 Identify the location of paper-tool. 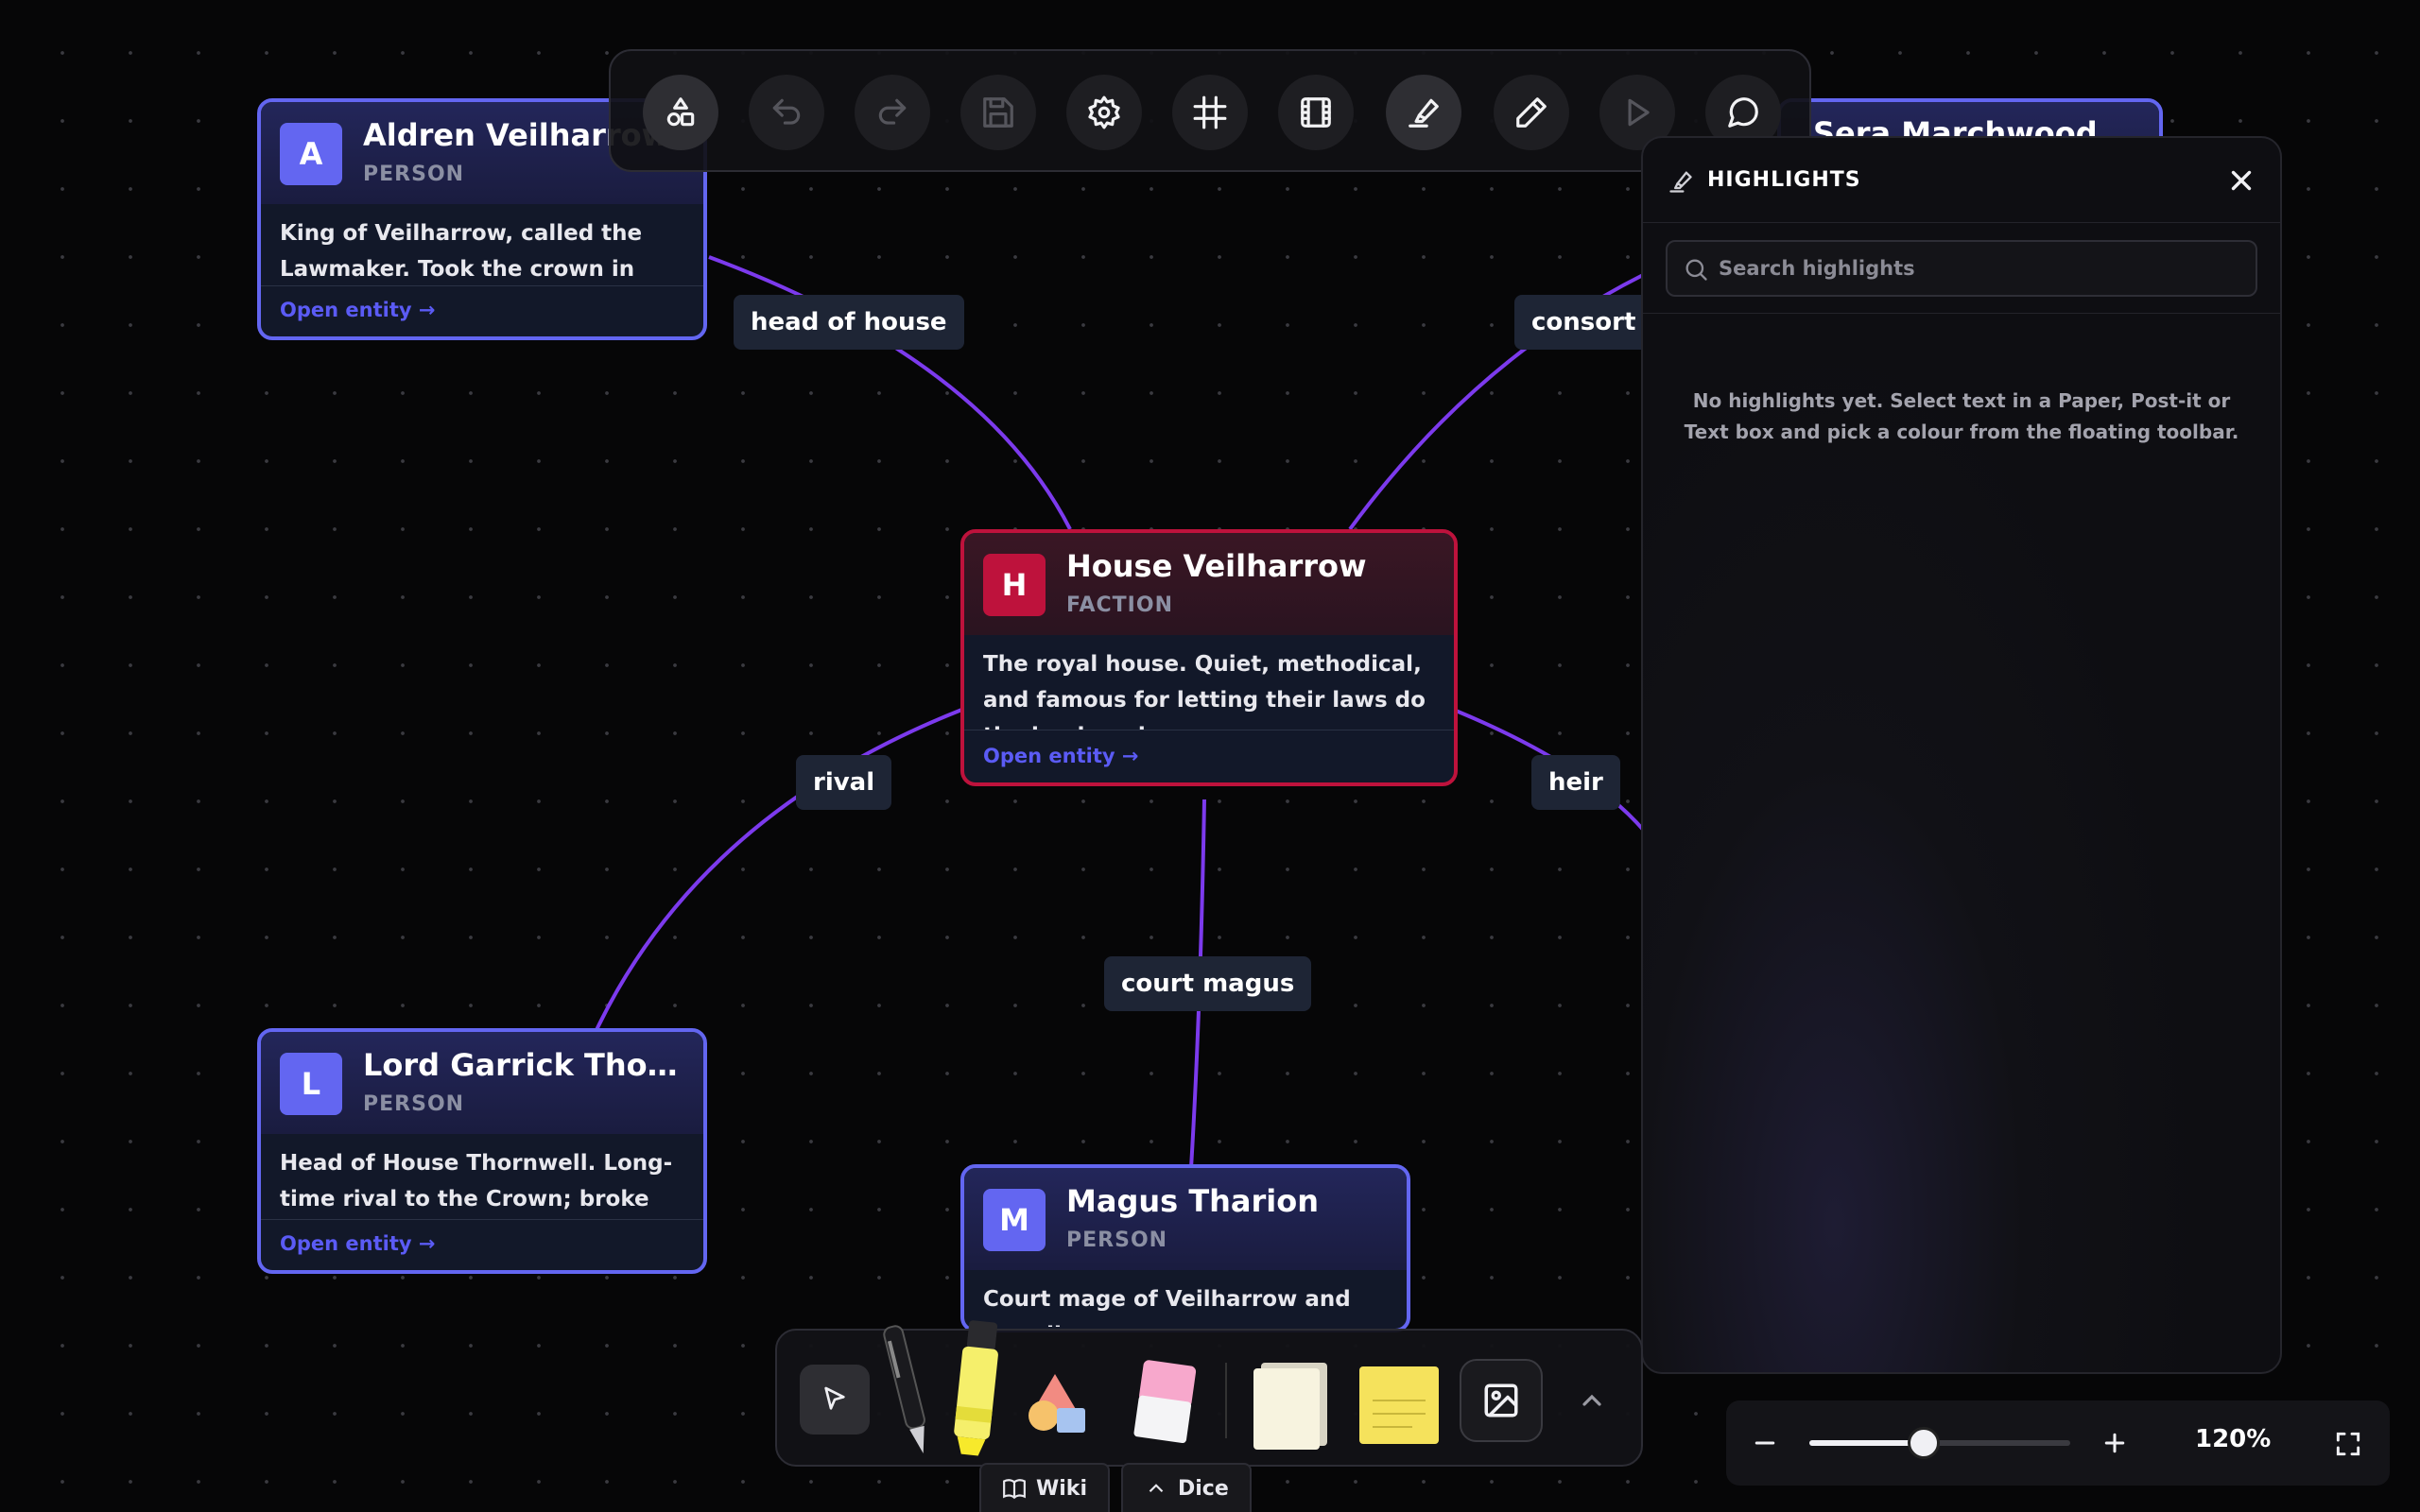
(1291, 1404).